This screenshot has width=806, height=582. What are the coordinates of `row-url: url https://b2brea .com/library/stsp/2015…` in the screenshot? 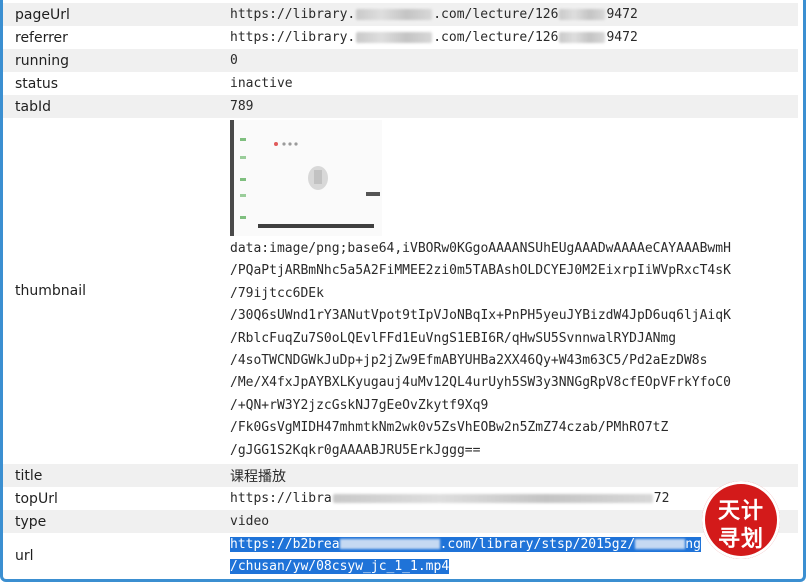 It's located at (400, 556).